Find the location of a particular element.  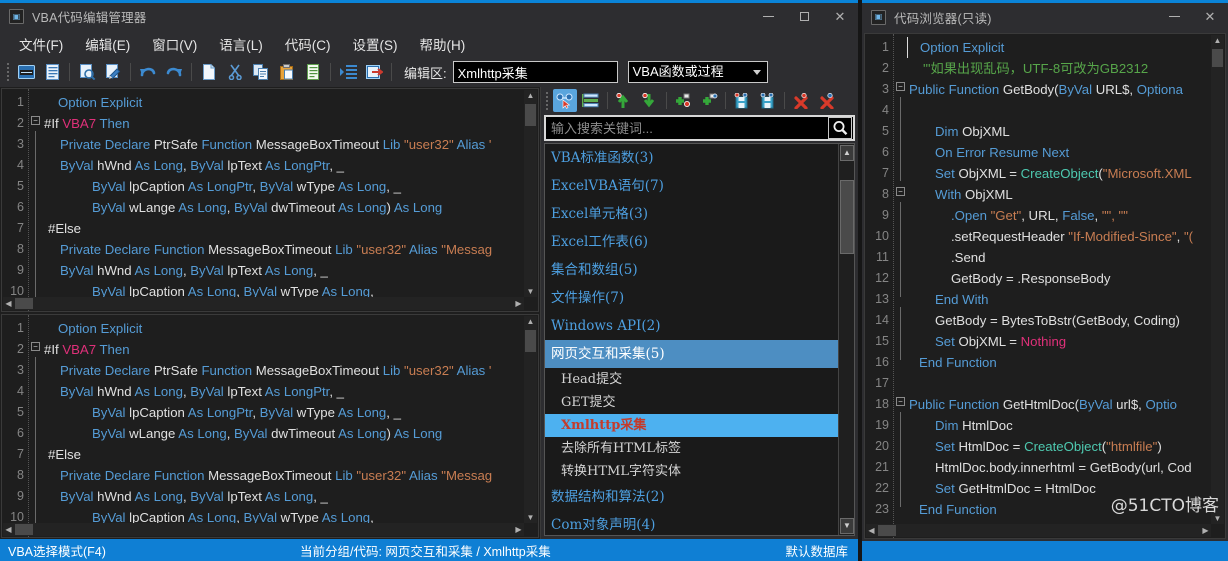

move-down-icon is located at coordinates (650, 100).